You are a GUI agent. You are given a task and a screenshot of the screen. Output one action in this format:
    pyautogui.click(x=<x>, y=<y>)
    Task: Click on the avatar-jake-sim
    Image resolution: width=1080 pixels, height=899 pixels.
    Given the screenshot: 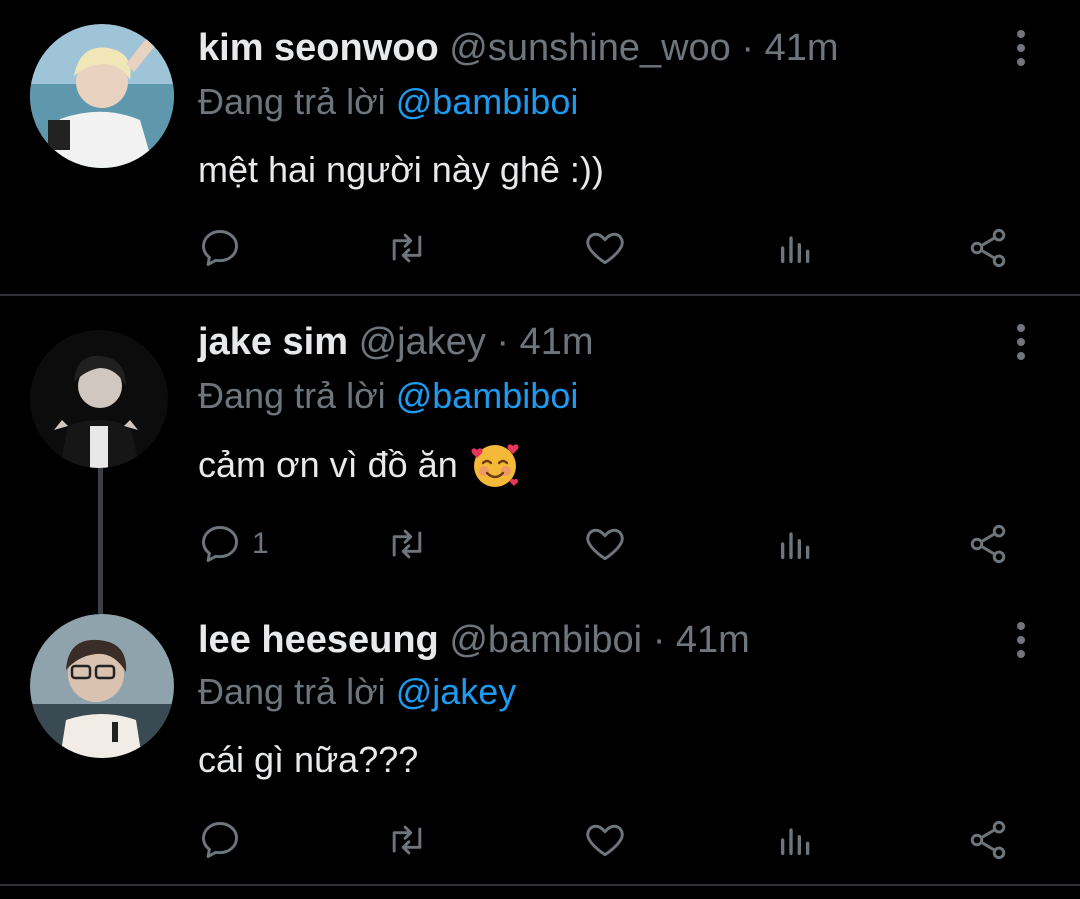 What is the action you would take?
    pyautogui.click(x=99, y=399)
    